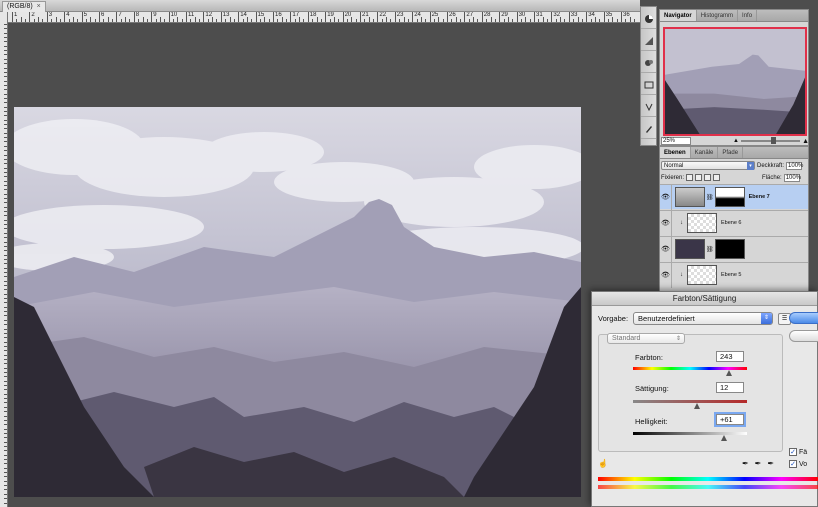  Describe the element at coordinates (718, 15) in the screenshot. I see `tab-histogram: Histogramm` at that location.